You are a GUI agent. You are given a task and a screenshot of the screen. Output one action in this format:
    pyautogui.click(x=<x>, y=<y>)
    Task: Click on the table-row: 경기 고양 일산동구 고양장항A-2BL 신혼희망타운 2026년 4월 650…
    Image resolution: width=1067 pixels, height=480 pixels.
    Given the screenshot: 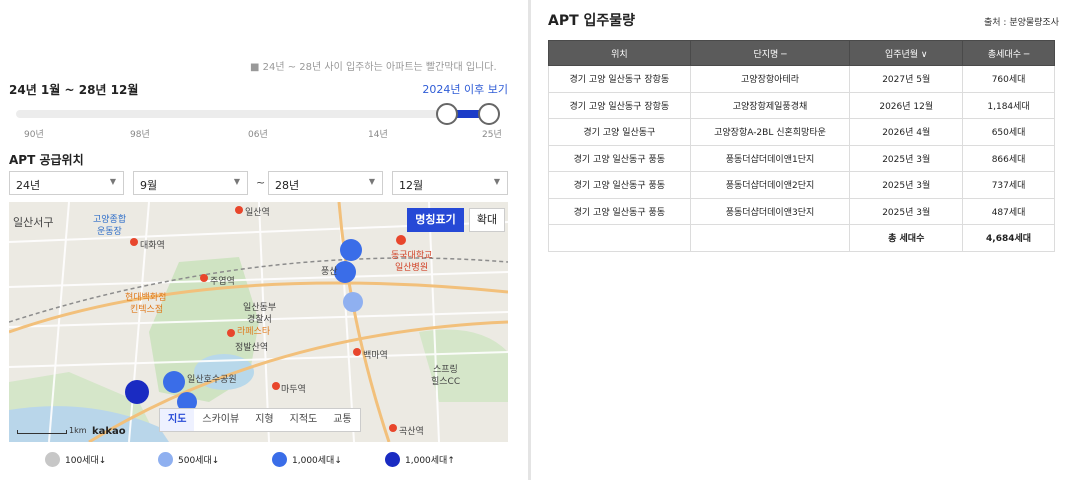 What is the action you would take?
    pyautogui.click(x=801, y=132)
    